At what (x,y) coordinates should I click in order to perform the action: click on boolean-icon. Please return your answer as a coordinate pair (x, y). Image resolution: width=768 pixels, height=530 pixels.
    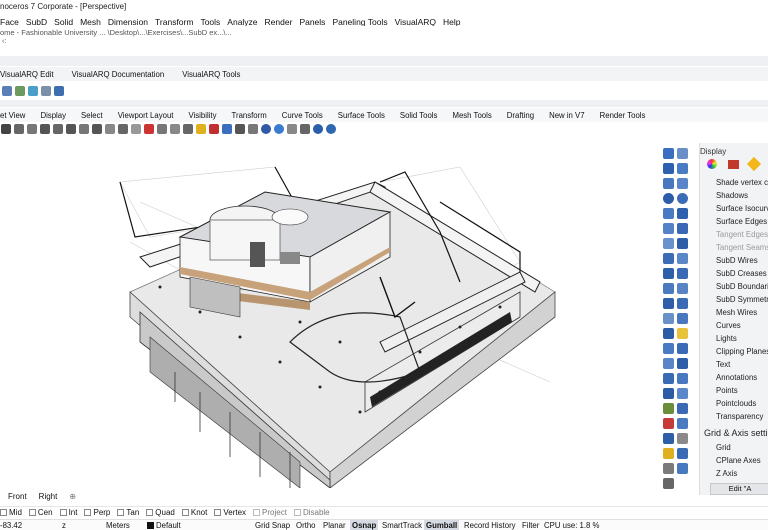
    Looking at the image, I should click on (682, 303).